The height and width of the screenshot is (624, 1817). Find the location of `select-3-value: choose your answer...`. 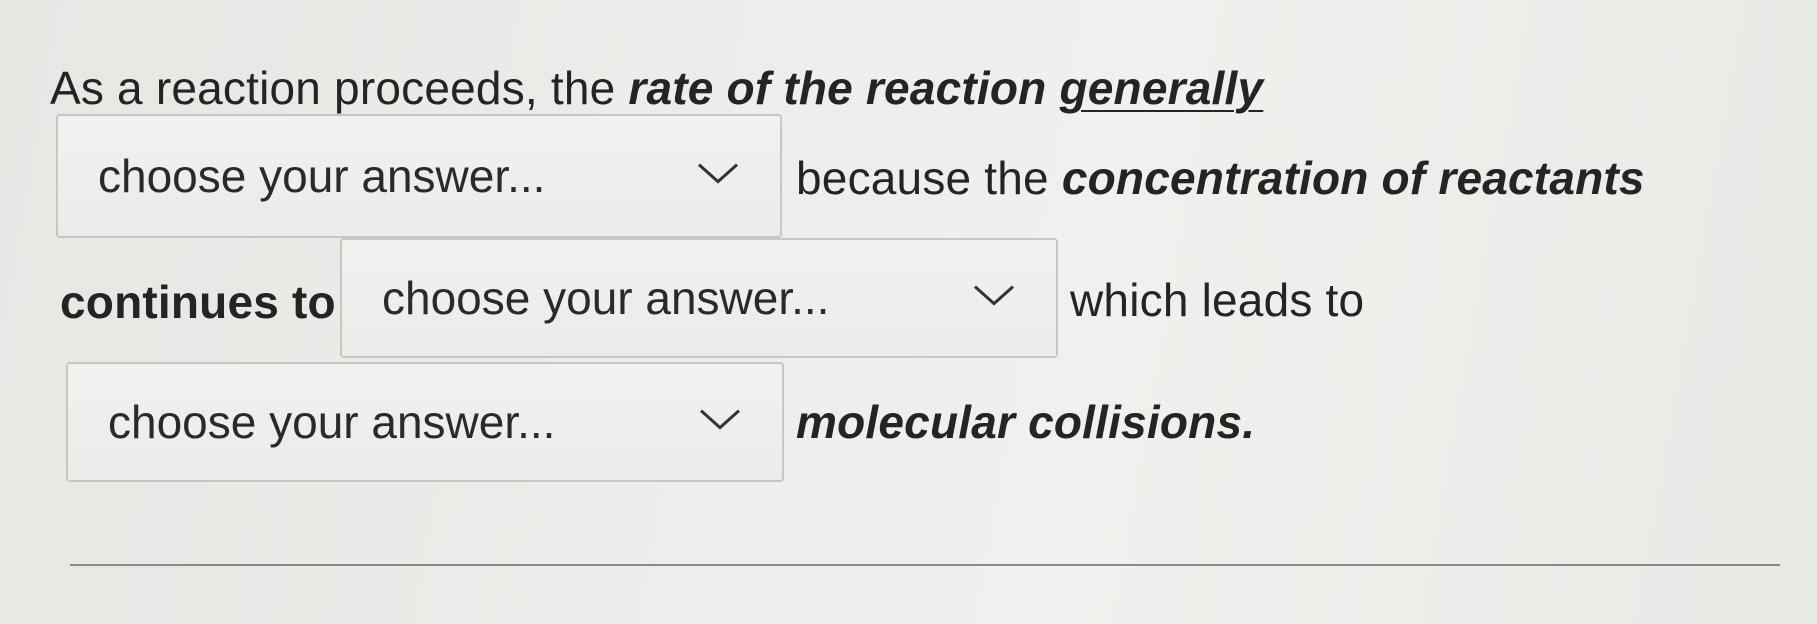

select-3-value: choose your answer... is located at coordinates (332, 422).